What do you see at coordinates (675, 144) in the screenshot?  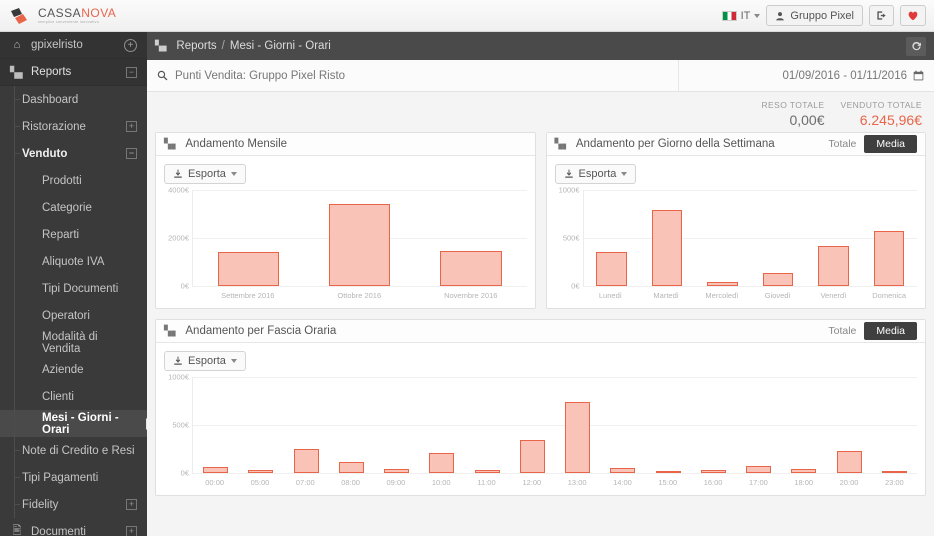 I see `panel-title: Andamento per Giorno della Settimana` at bounding box center [675, 144].